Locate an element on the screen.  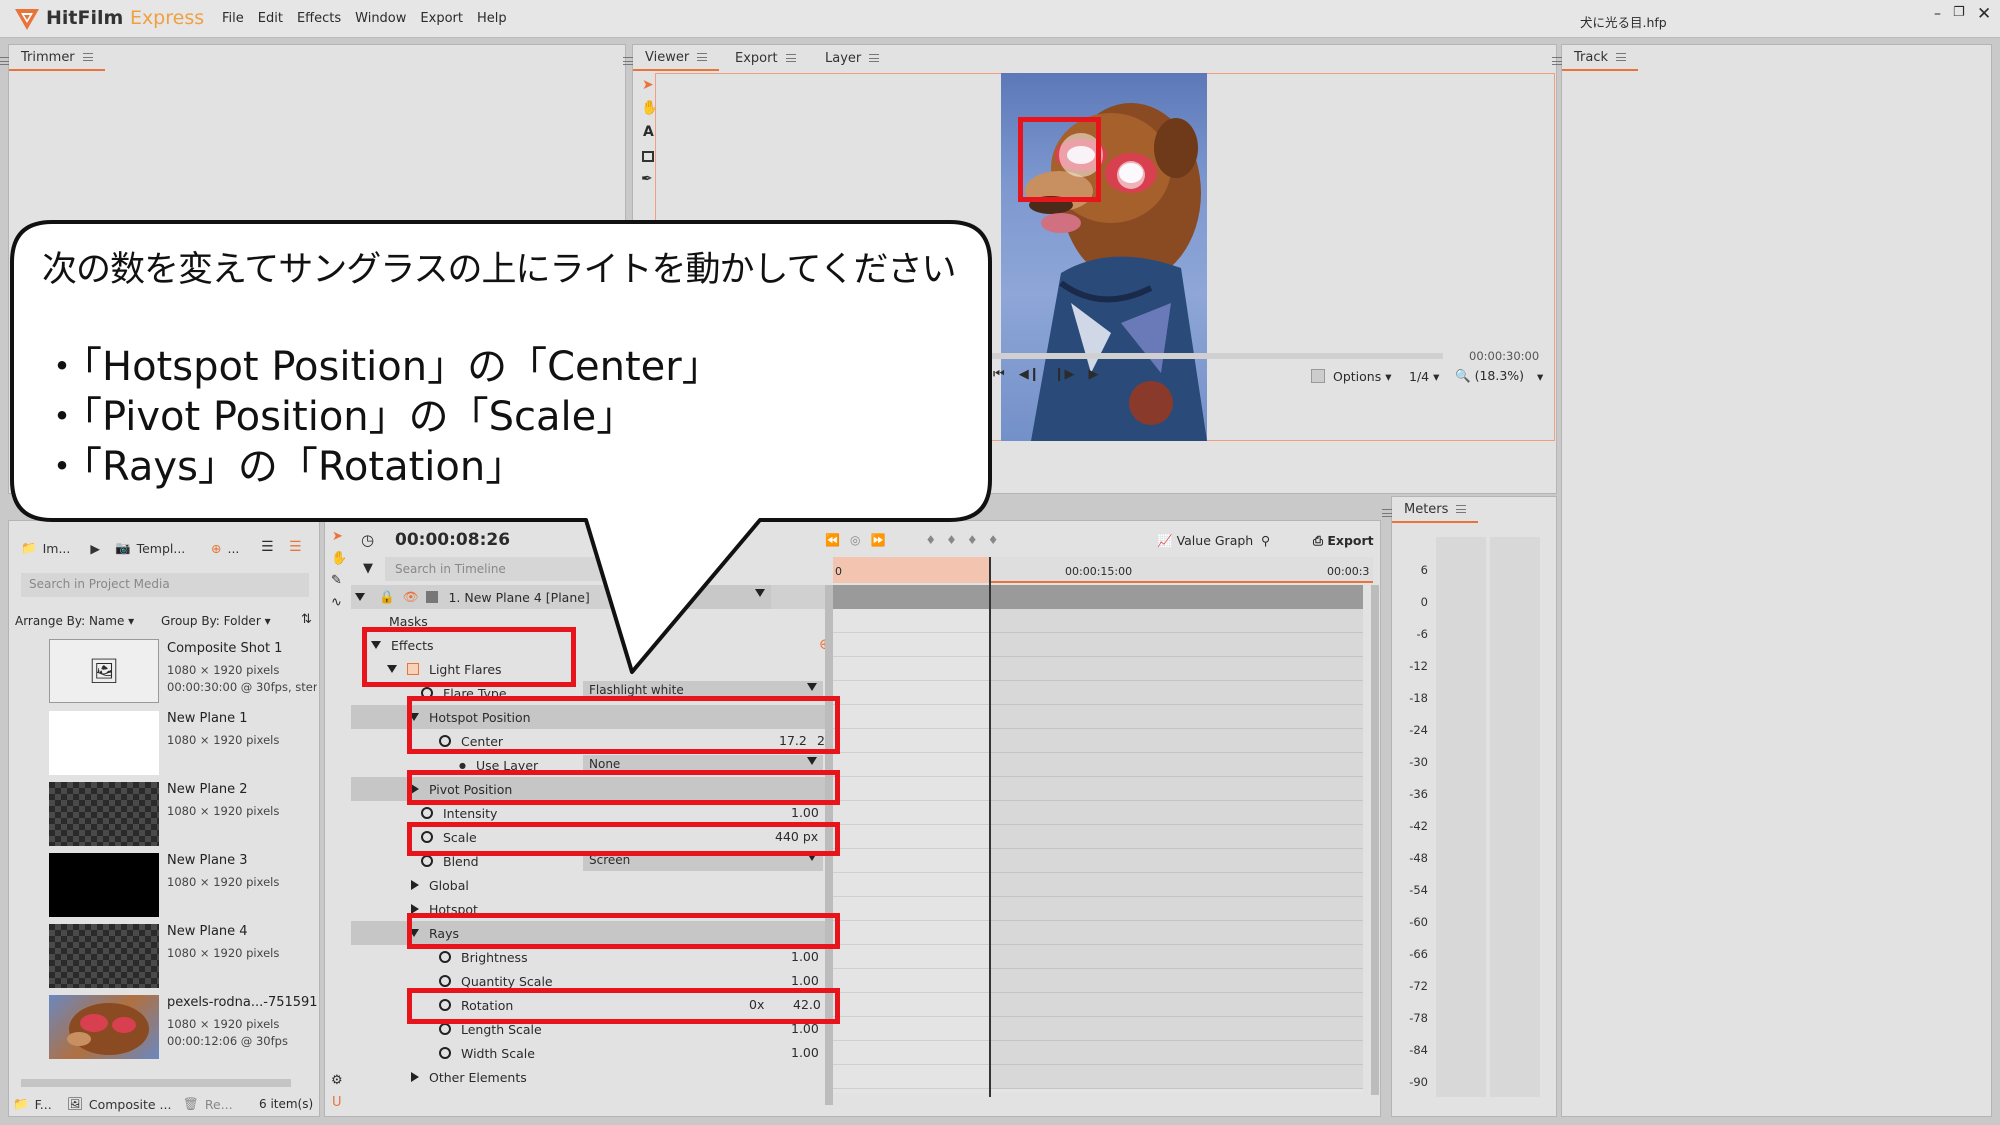
timeline-ruler: 0 00:00:15:00 00:00:3 is located at coordinates (1103, 570).